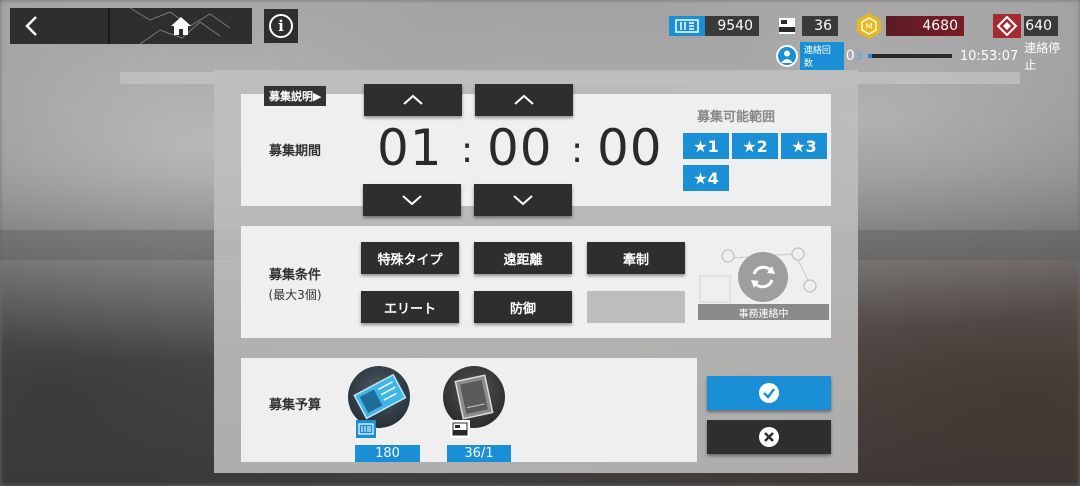 The height and width of the screenshot is (486, 1080). I want to click on recruit-time-label: 募集期間, so click(294, 151).